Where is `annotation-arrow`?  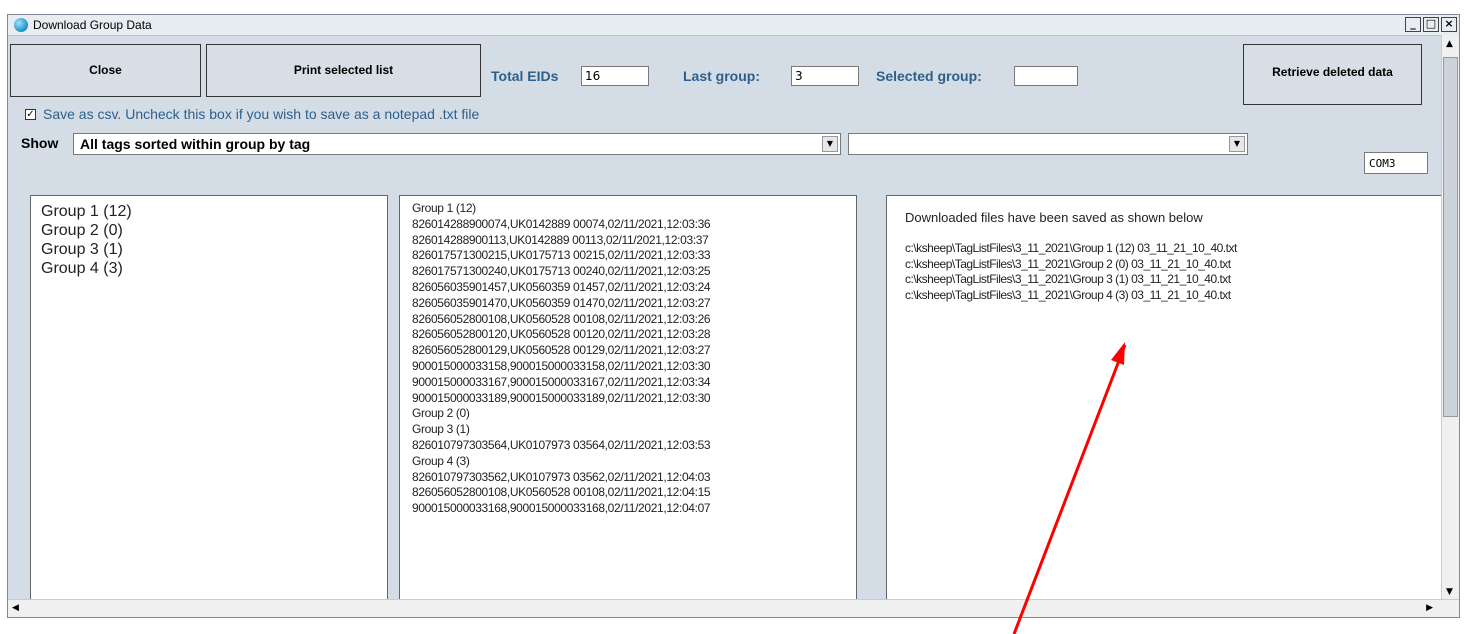 annotation-arrow is located at coordinates (1069, 488).